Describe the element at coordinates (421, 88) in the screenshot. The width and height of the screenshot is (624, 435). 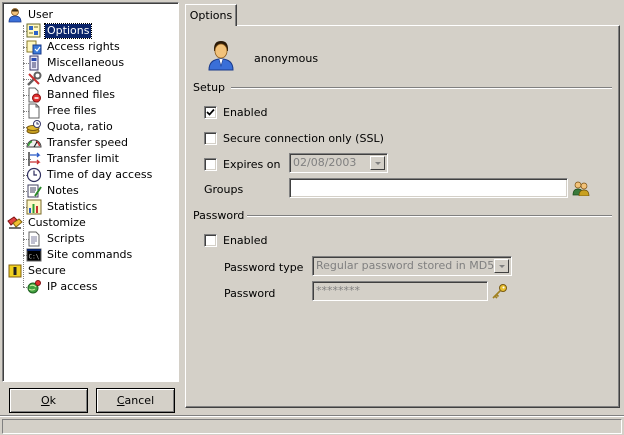
I see `setup-divider` at that location.